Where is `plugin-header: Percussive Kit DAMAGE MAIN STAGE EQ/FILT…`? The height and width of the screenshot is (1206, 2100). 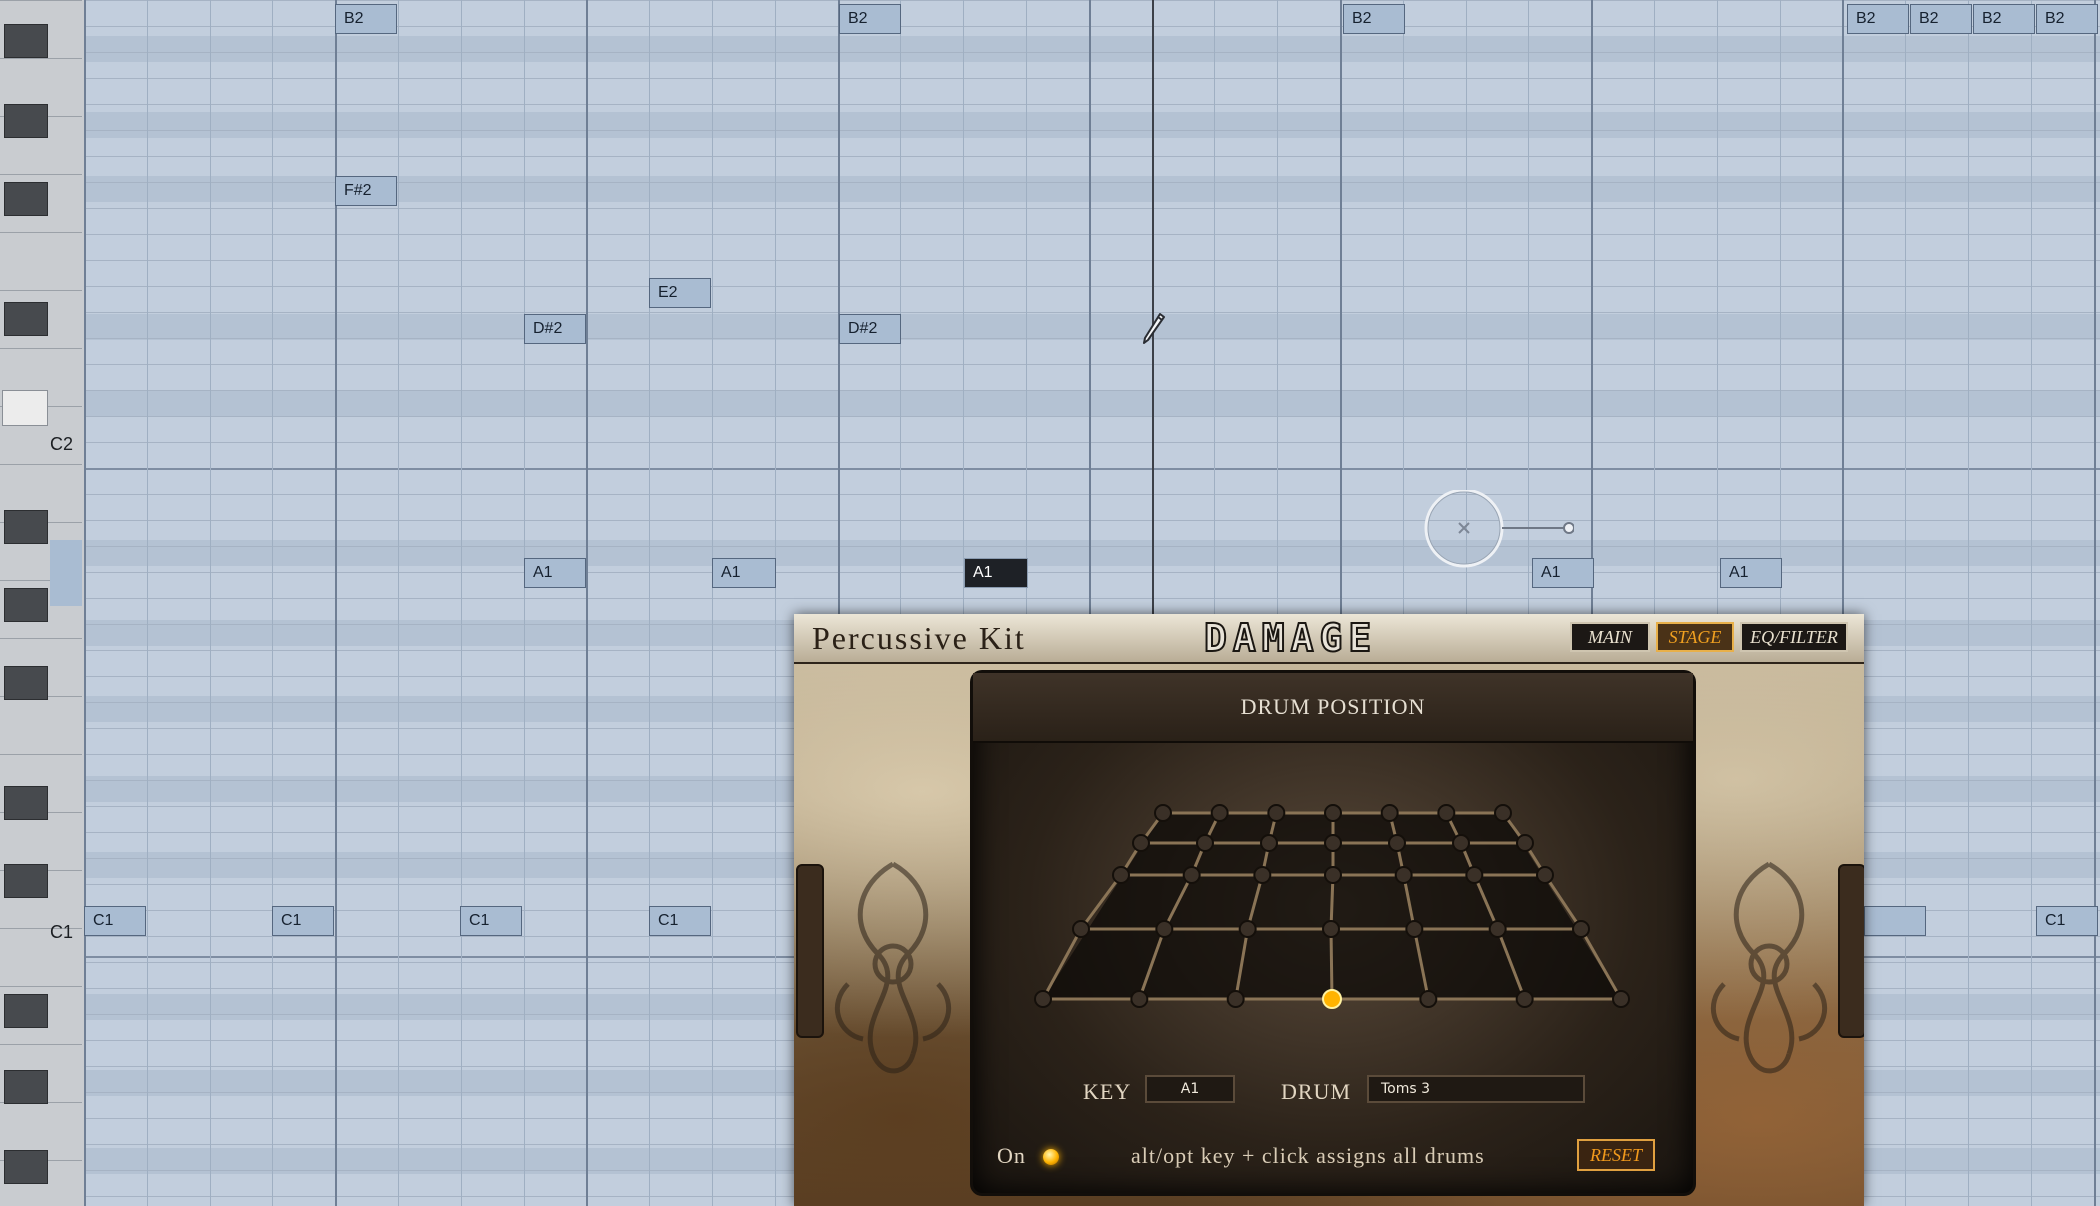 plugin-header: Percussive Kit DAMAGE MAIN STAGE EQ/FILT… is located at coordinates (1329, 639).